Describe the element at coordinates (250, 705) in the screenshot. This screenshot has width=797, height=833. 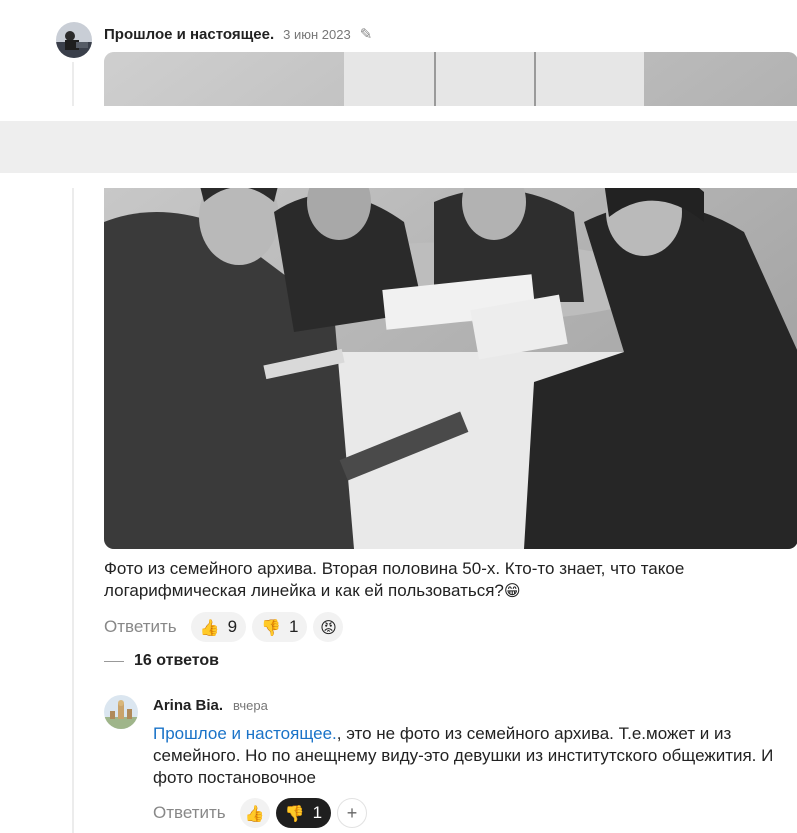
I see `comment-time: вчера` at that location.